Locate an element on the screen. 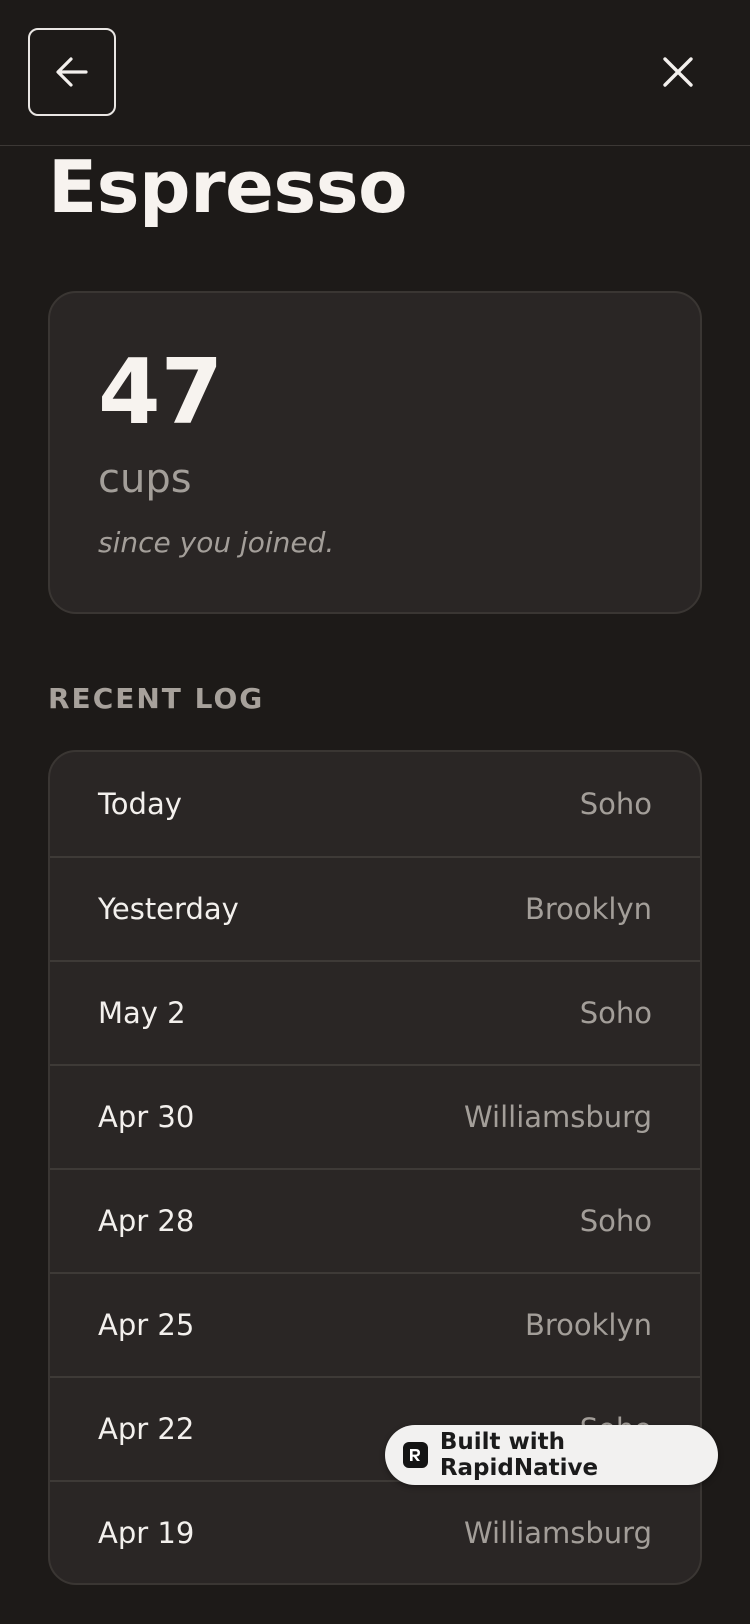  log-date: Apr 22 is located at coordinates (146, 1429).